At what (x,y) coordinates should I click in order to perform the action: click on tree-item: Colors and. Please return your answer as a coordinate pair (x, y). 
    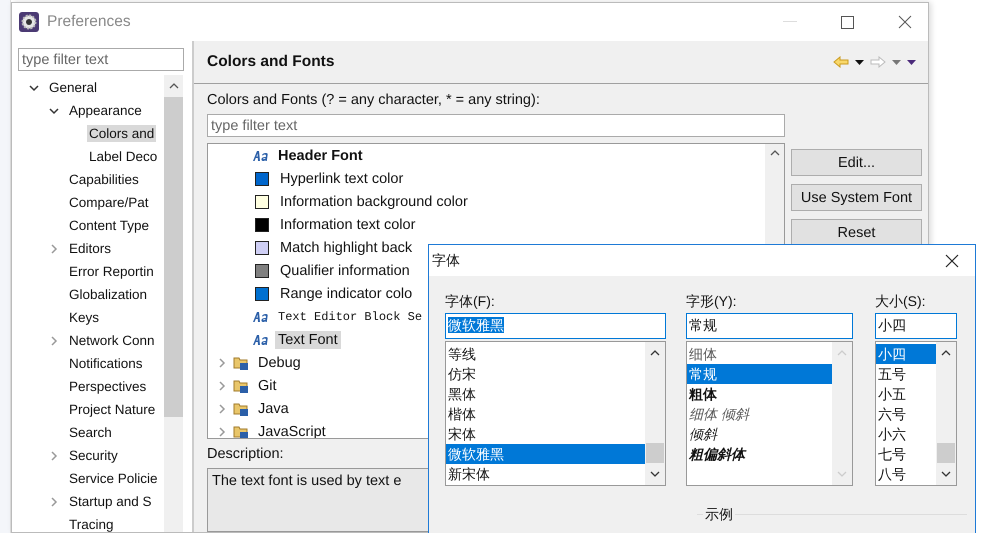
    Looking at the image, I should click on (121, 133).